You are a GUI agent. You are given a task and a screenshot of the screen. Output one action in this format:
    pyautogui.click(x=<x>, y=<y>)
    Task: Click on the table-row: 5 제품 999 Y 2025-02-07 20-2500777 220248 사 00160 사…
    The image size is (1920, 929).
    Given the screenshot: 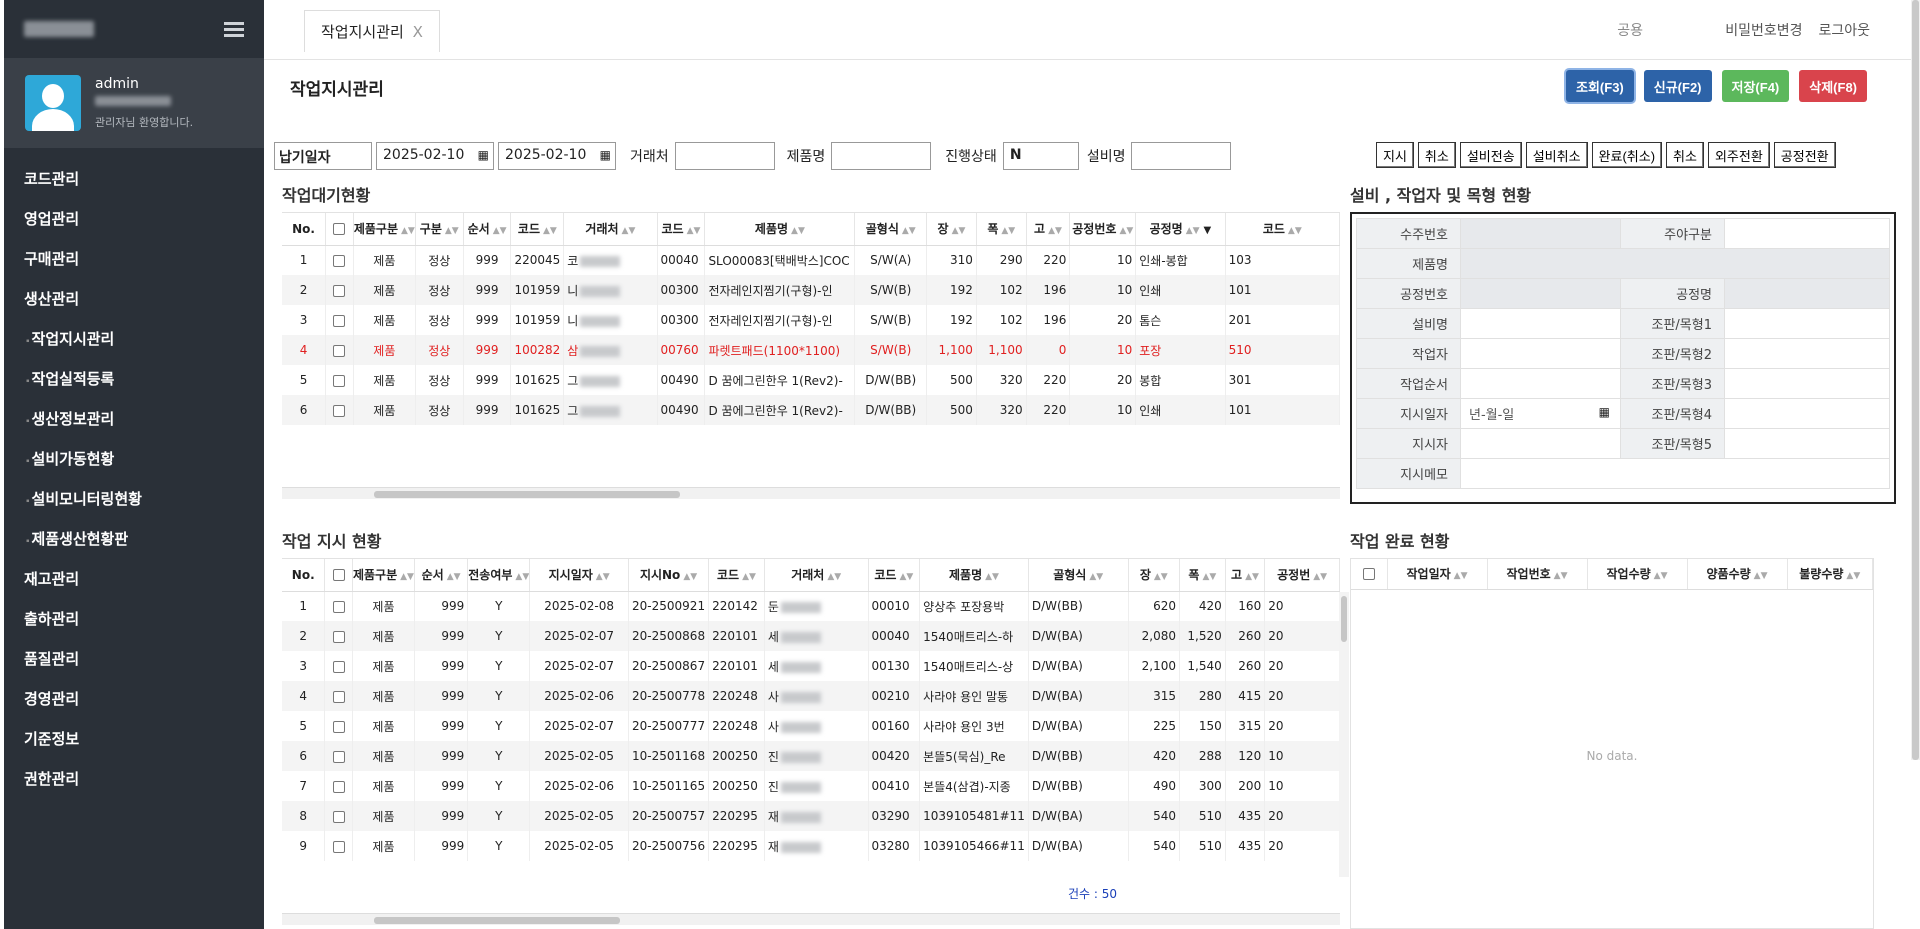 What is the action you would take?
    pyautogui.click(x=811, y=726)
    